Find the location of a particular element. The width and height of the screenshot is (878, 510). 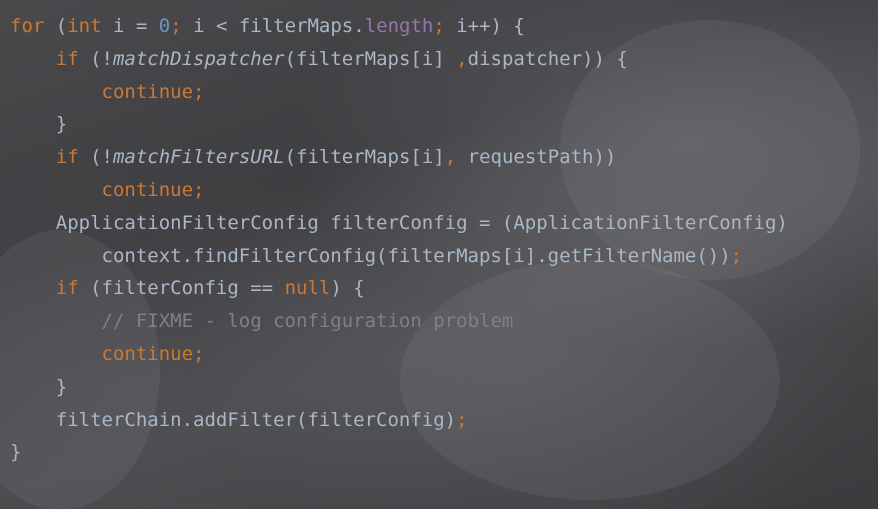

code-token: requestPath)) is located at coordinates (536, 157).